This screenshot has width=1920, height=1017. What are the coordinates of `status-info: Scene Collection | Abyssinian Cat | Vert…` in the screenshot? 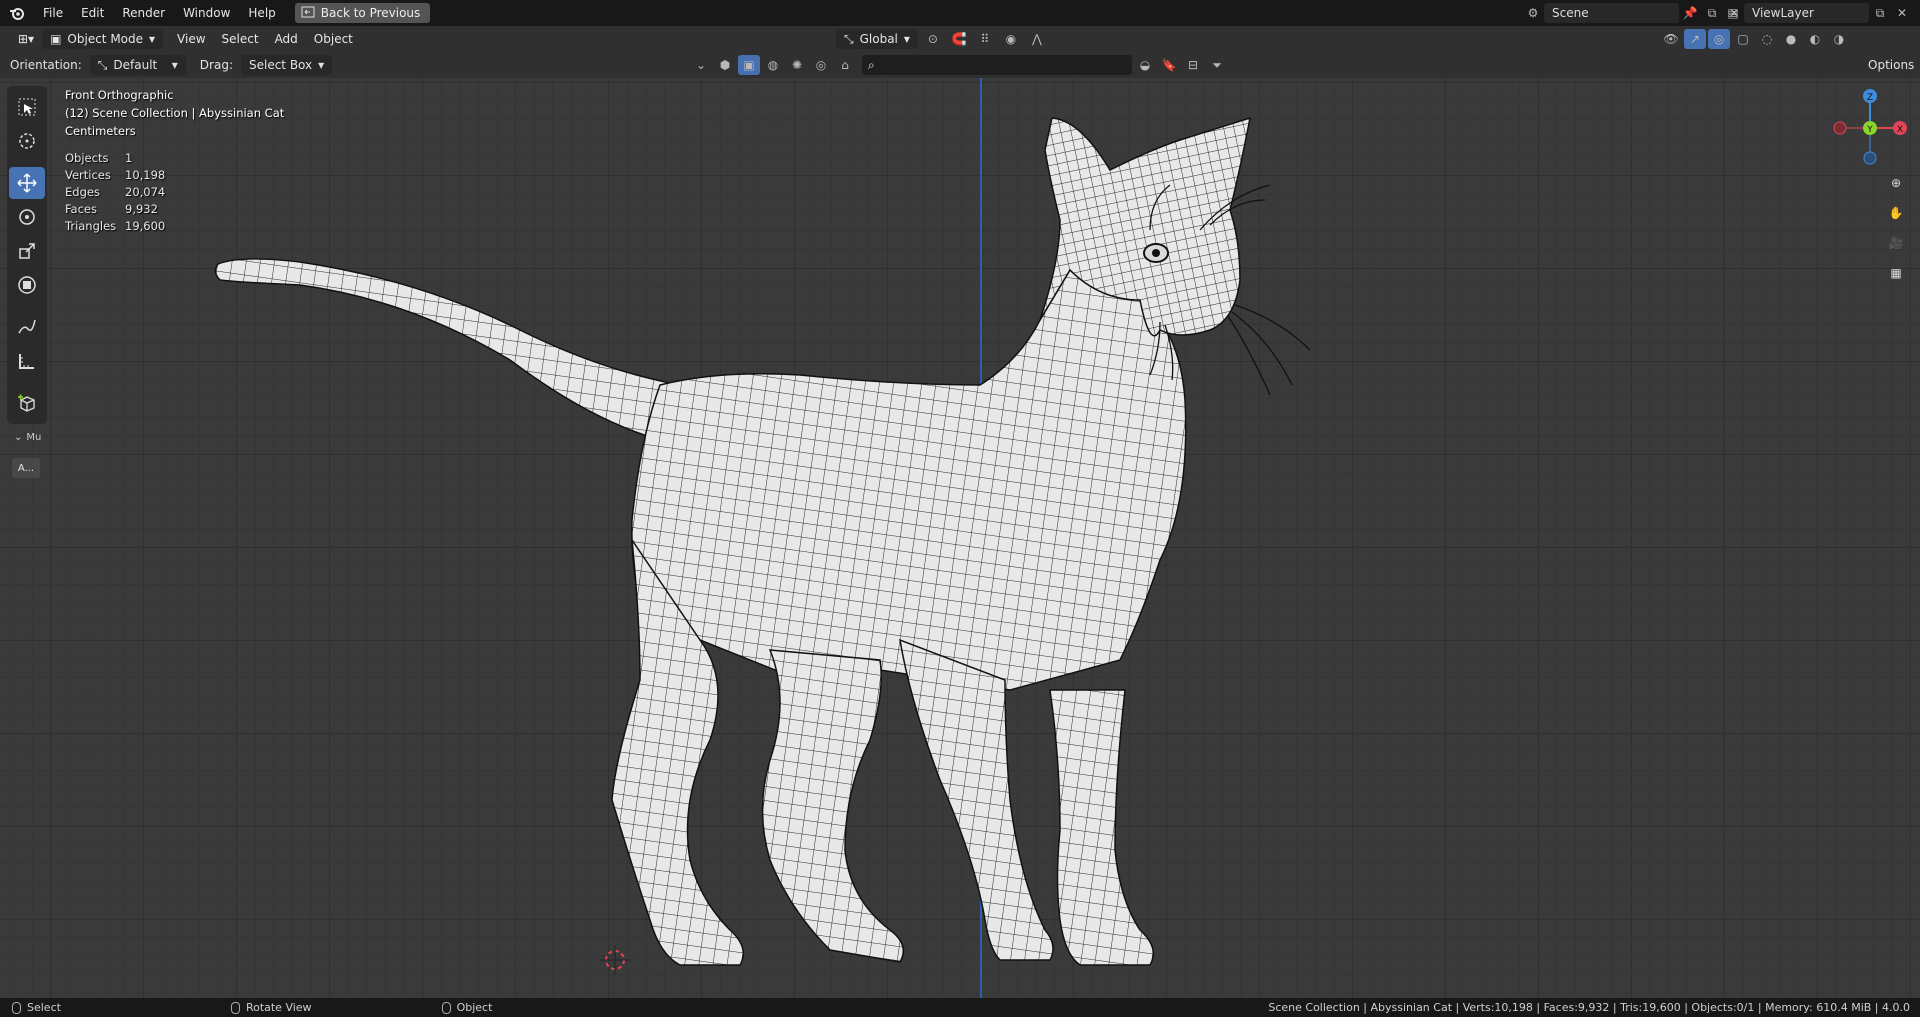 It's located at (1589, 1007).